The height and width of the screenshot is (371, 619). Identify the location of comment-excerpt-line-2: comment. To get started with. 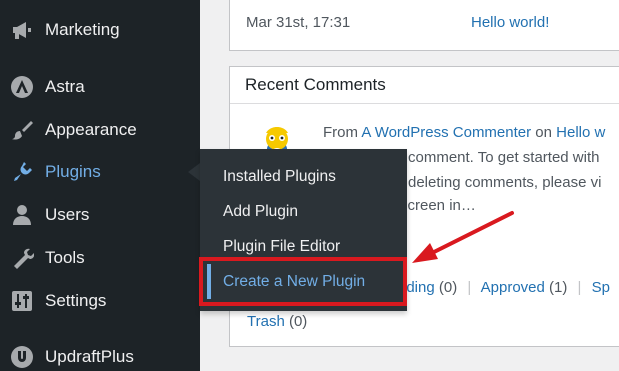
(504, 157).